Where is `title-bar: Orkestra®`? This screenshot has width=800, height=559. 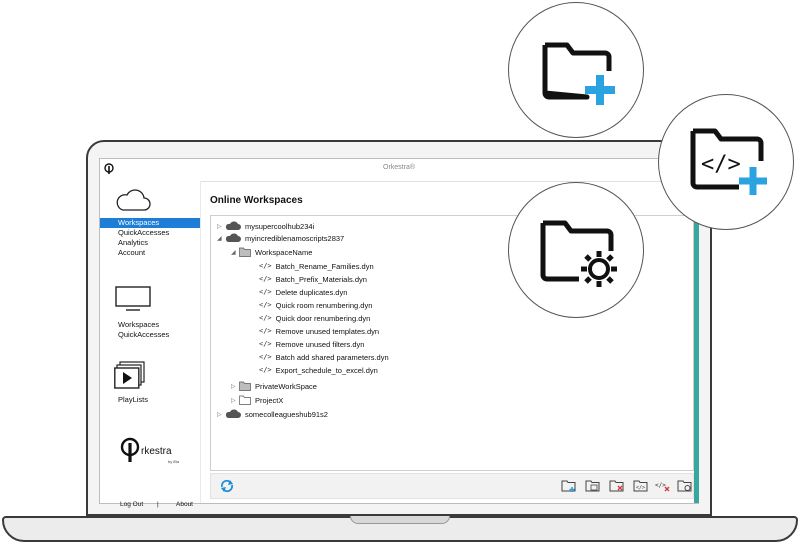 title-bar: Orkestra® is located at coordinates (399, 170).